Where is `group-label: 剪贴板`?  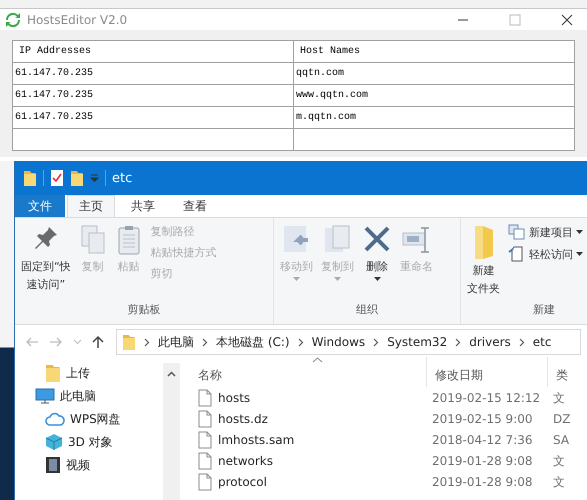 group-label: 剪贴板 is located at coordinates (144, 310).